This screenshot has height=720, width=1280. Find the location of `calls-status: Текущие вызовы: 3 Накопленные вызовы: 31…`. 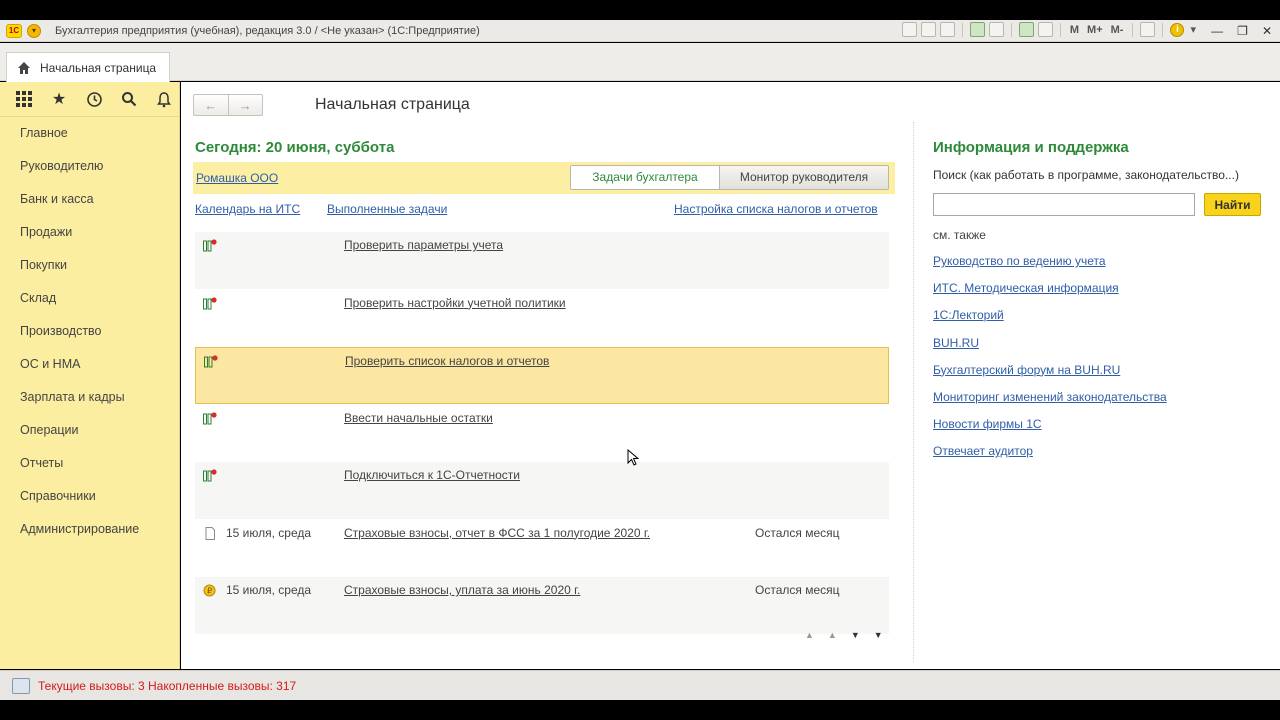

calls-status: Текущие вызовы: 3 Накопленные вызовы: 31… is located at coordinates (167, 685).